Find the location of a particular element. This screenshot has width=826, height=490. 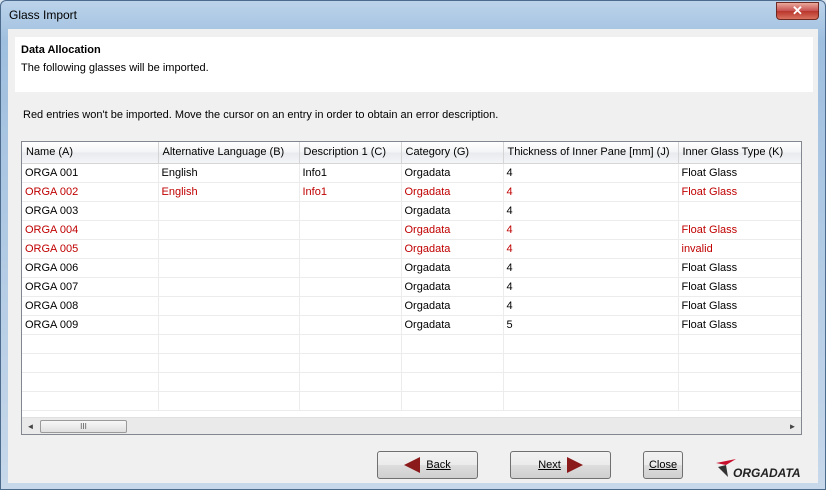

table-row: ORGA 003 Orgadata 4 is located at coordinates (411, 211).